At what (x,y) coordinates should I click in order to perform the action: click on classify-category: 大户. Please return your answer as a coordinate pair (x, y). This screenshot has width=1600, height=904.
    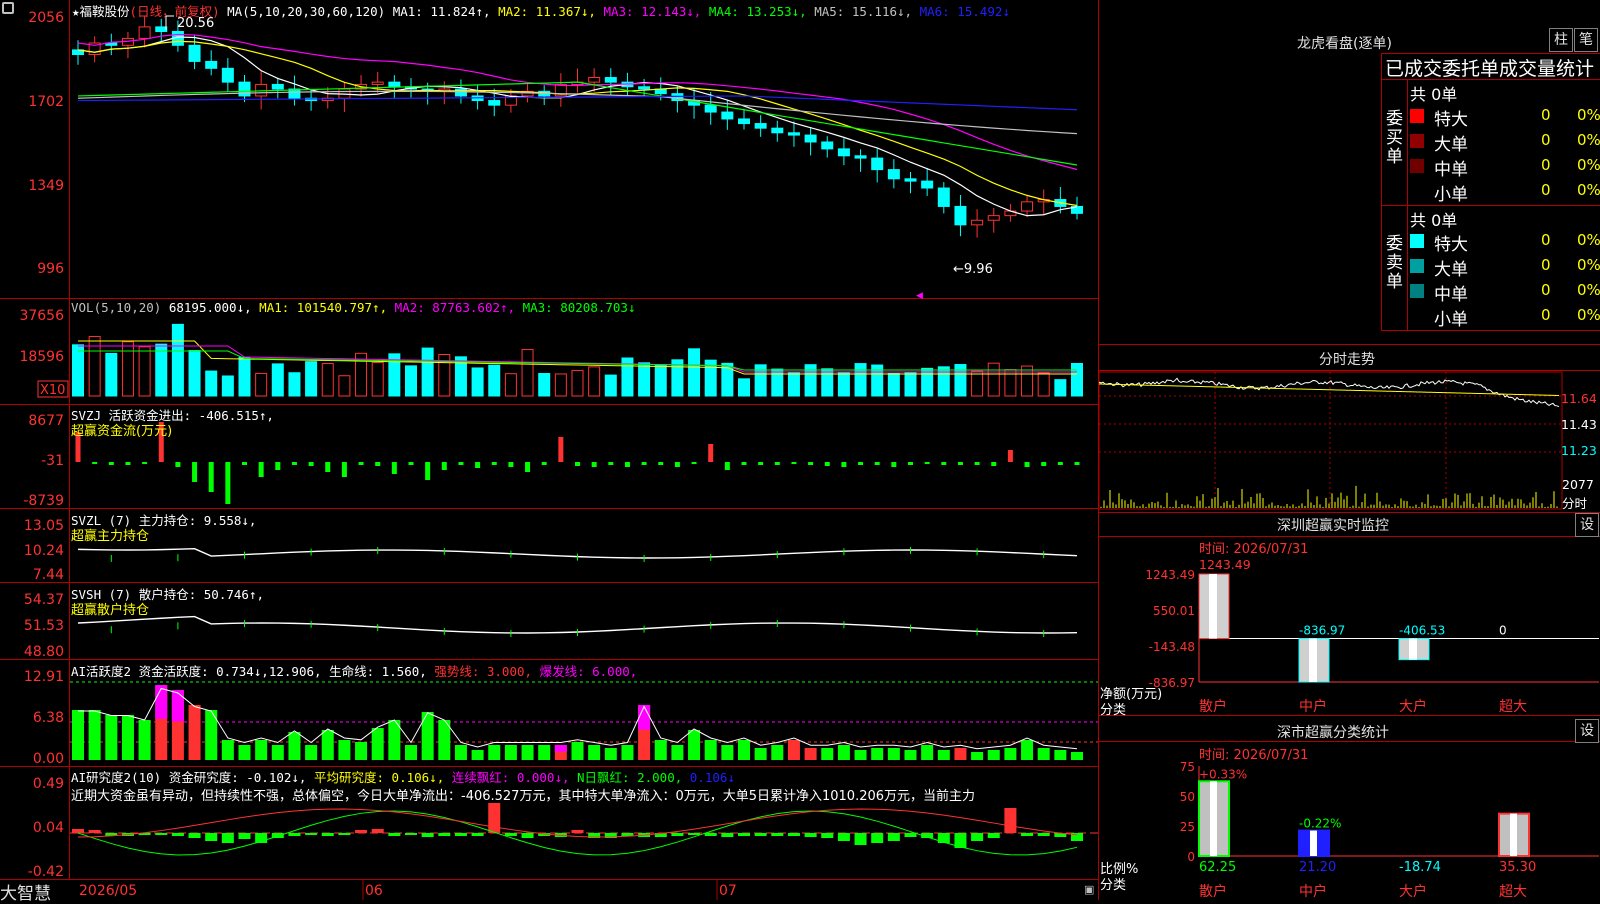
    Looking at the image, I should click on (1413, 891).